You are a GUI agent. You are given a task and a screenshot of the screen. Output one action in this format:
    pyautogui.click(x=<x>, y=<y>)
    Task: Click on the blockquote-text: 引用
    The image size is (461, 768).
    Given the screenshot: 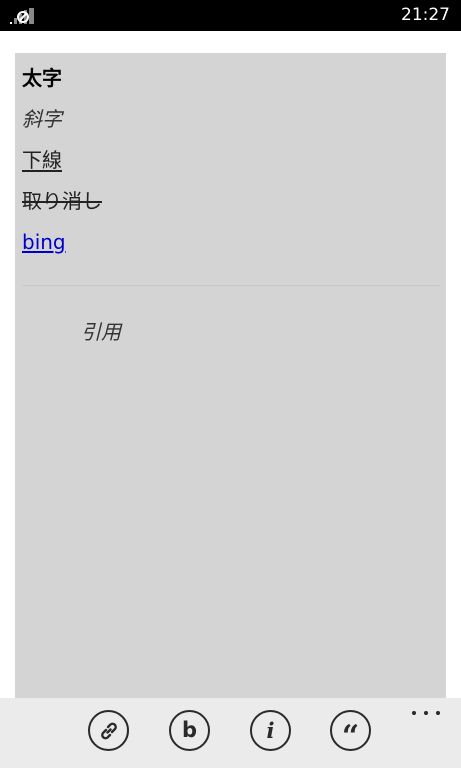 What is the action you would take?
    pyautogui.click(x=101, y=332)
    